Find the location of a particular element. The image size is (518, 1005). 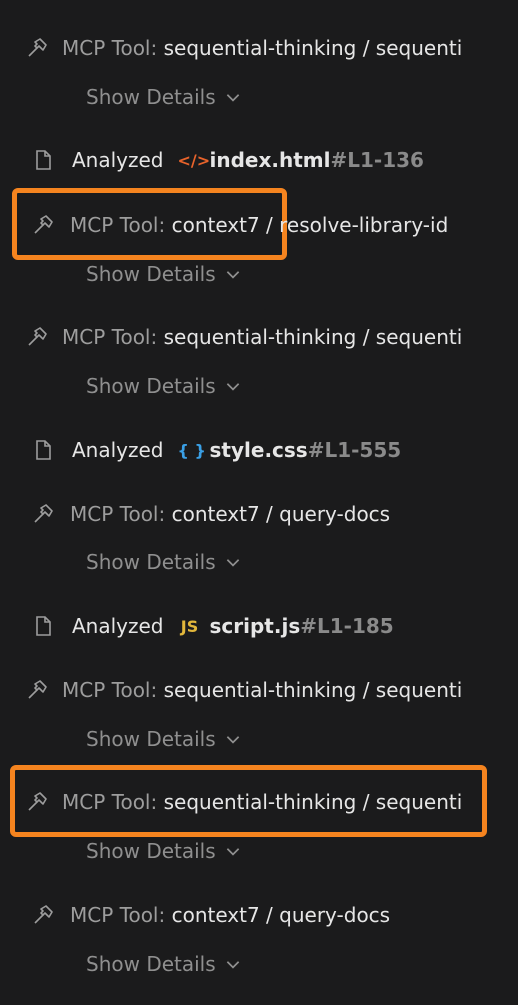

tool-call-row: MCP Tool: context7 / resolve-library-id is located at coordinates (239, 225).